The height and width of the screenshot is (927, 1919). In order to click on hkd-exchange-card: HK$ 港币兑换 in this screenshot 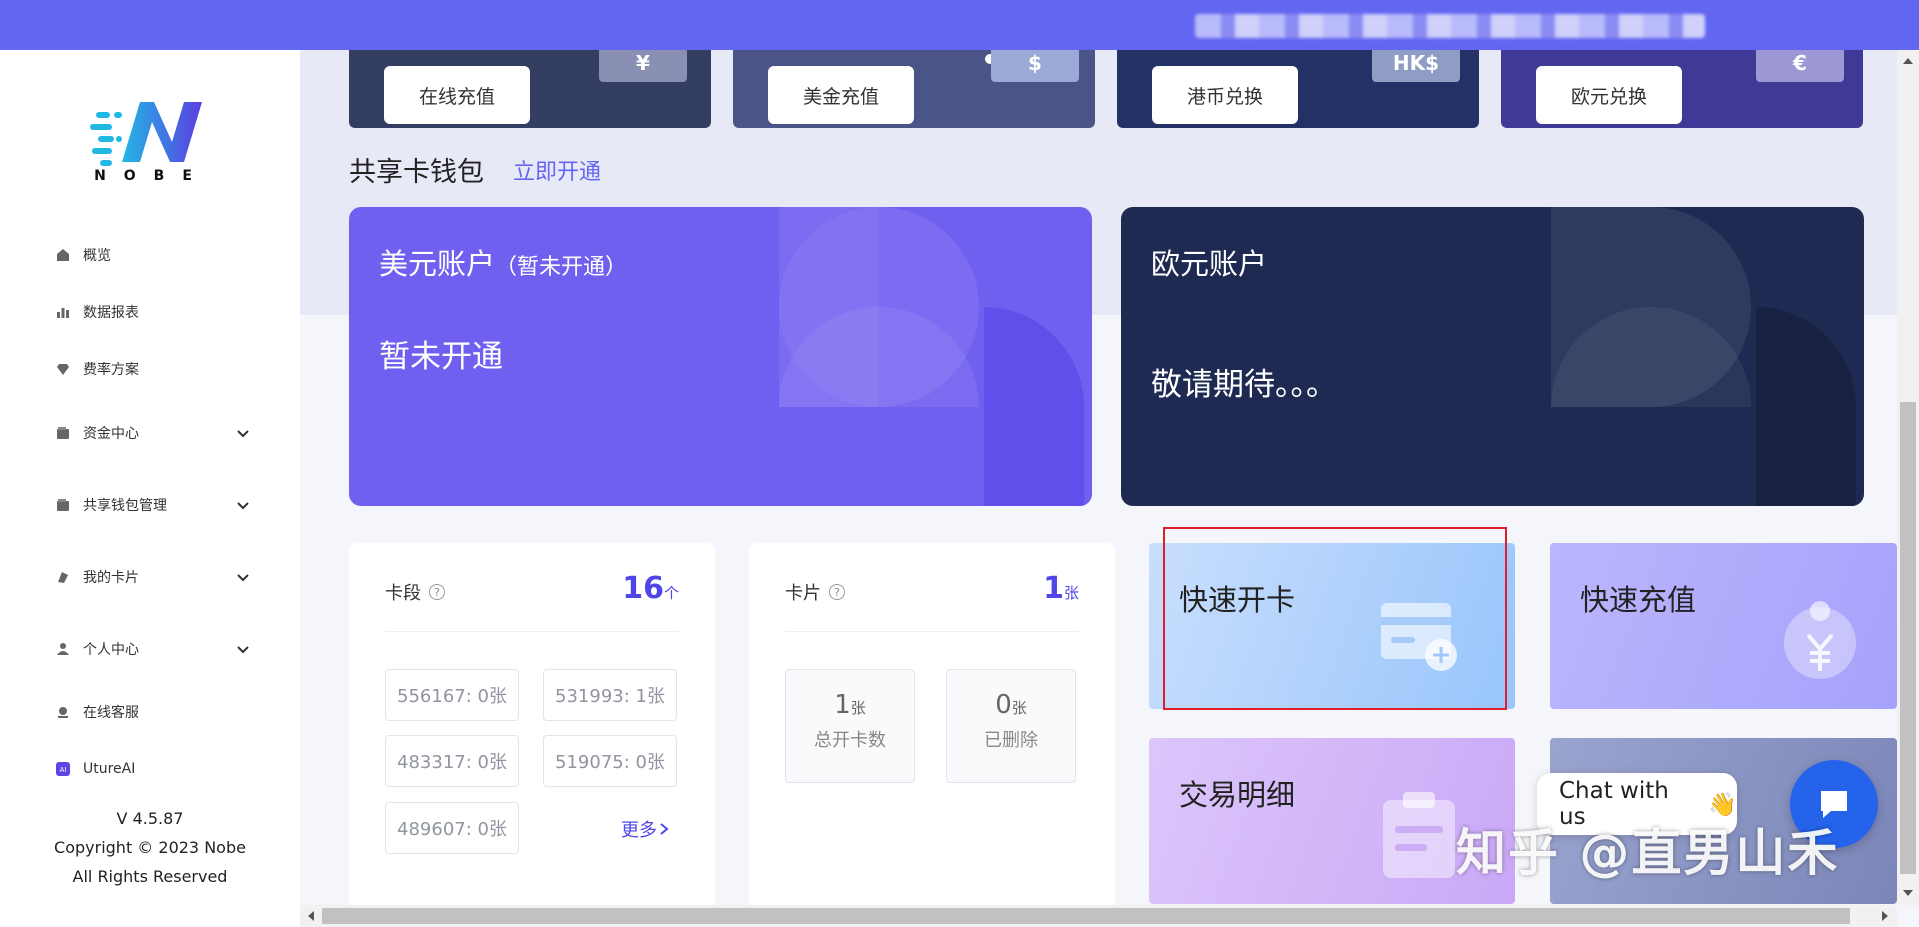, I will do `click(1298, 89)`.